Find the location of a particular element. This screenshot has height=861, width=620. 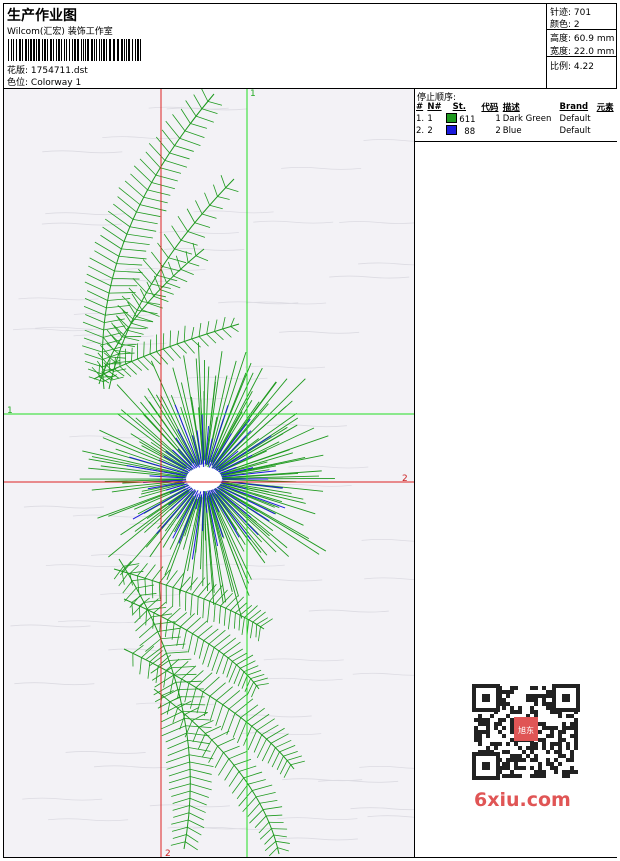

col-stitches: St. is located at coordinates (459, 107).